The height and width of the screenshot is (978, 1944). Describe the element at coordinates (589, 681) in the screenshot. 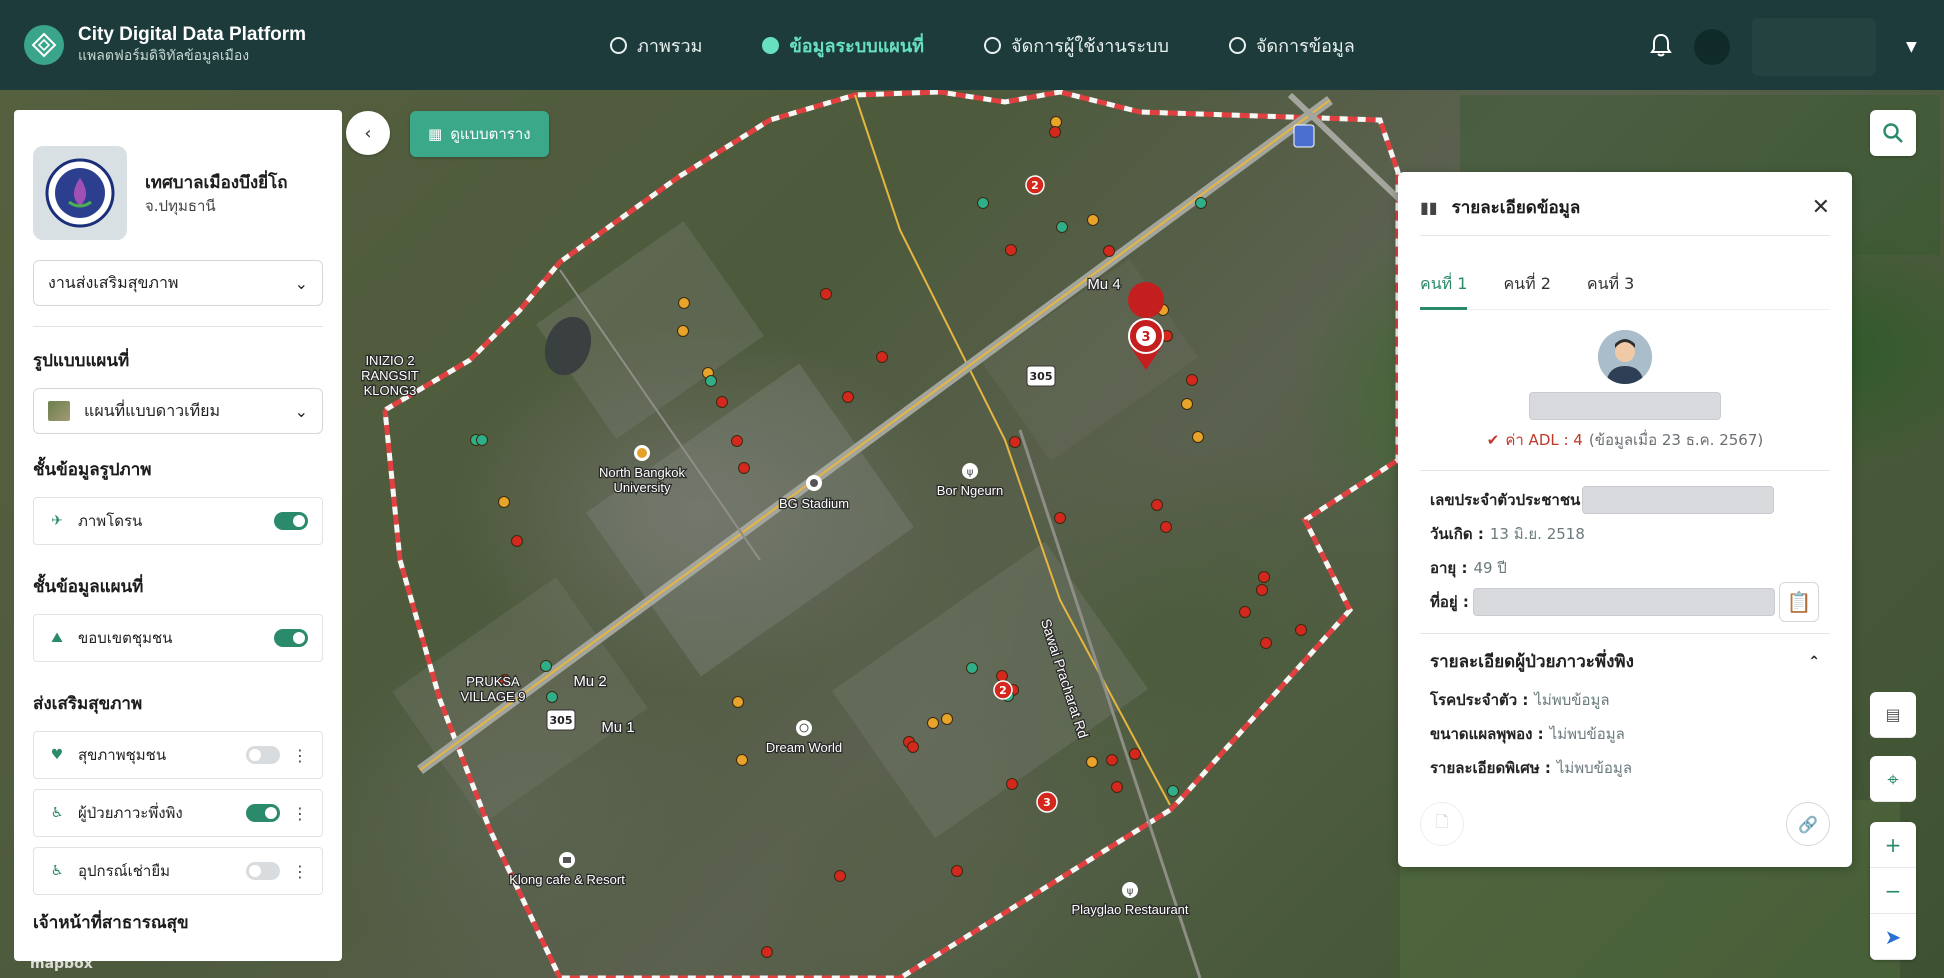

I see `map-label-mu2: Mu 2` at that location.